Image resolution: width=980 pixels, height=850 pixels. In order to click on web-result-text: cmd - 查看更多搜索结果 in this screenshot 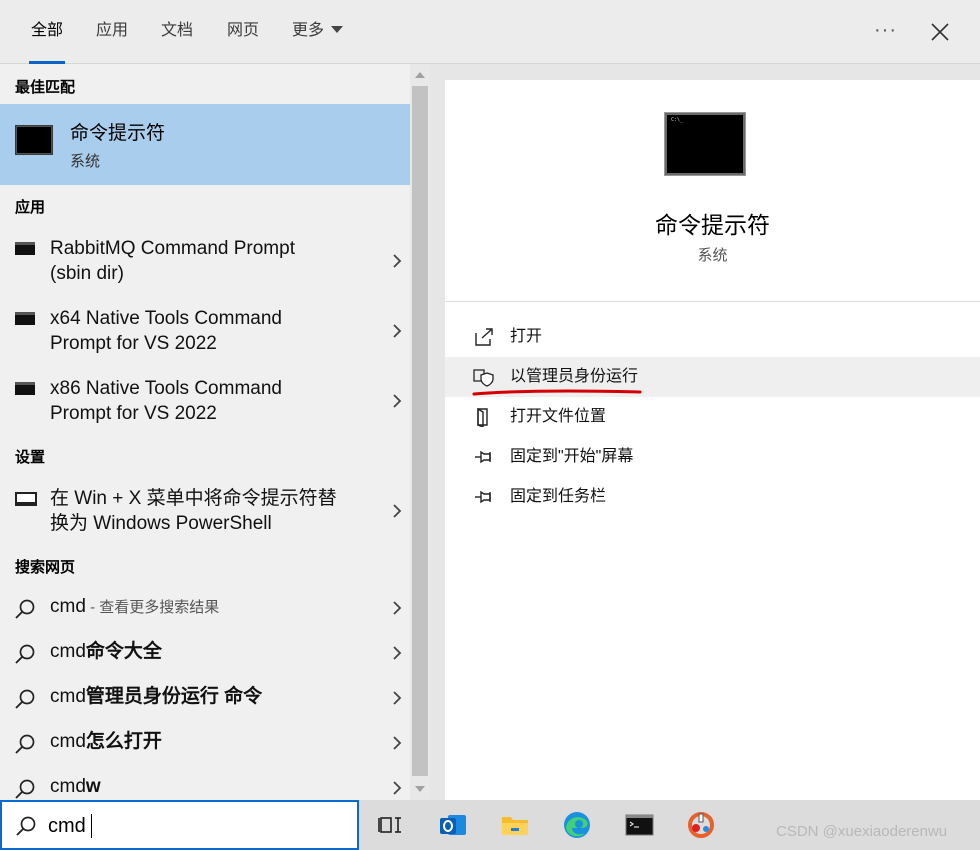, I will do `click(134, 607)`.